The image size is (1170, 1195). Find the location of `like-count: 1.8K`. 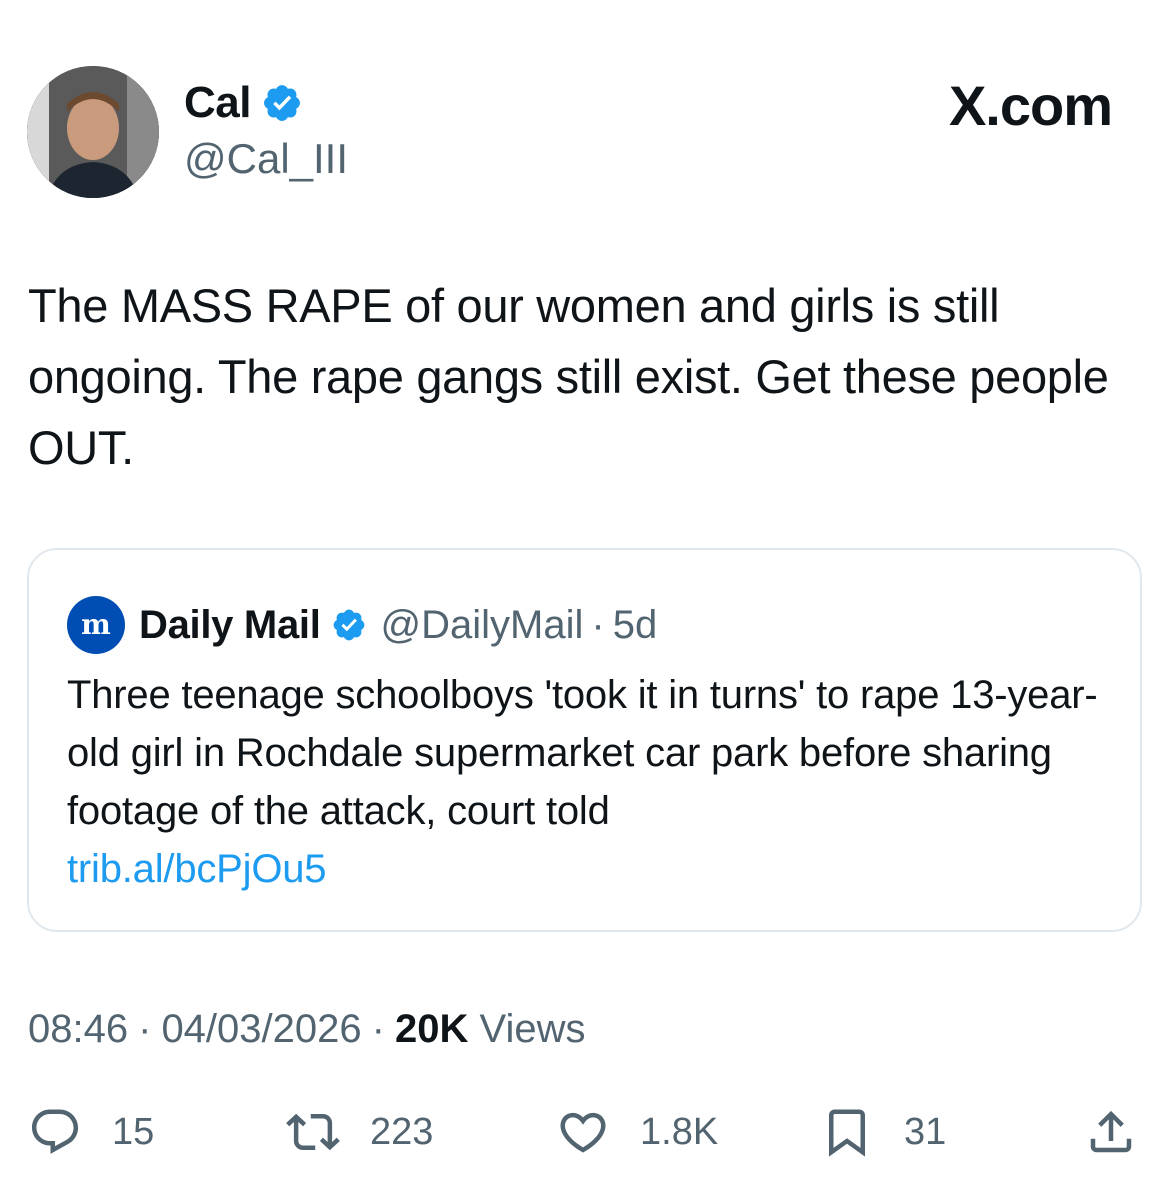

like-count: 1.8K is located at coordinates (679, 1131).